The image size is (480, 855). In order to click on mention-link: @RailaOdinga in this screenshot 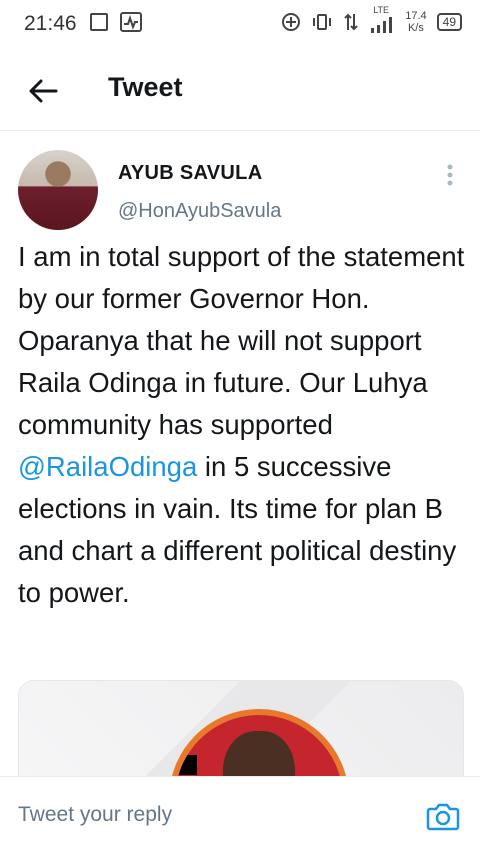, I will do `click(107, 466)`.